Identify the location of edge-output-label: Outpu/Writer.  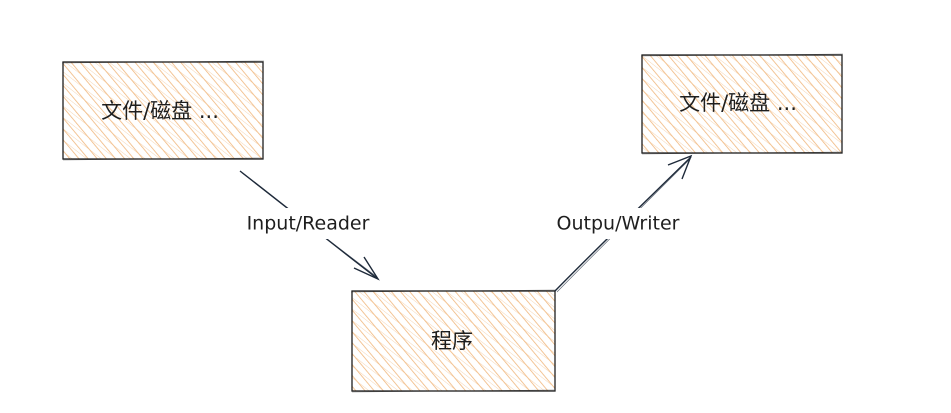
(618, 223).